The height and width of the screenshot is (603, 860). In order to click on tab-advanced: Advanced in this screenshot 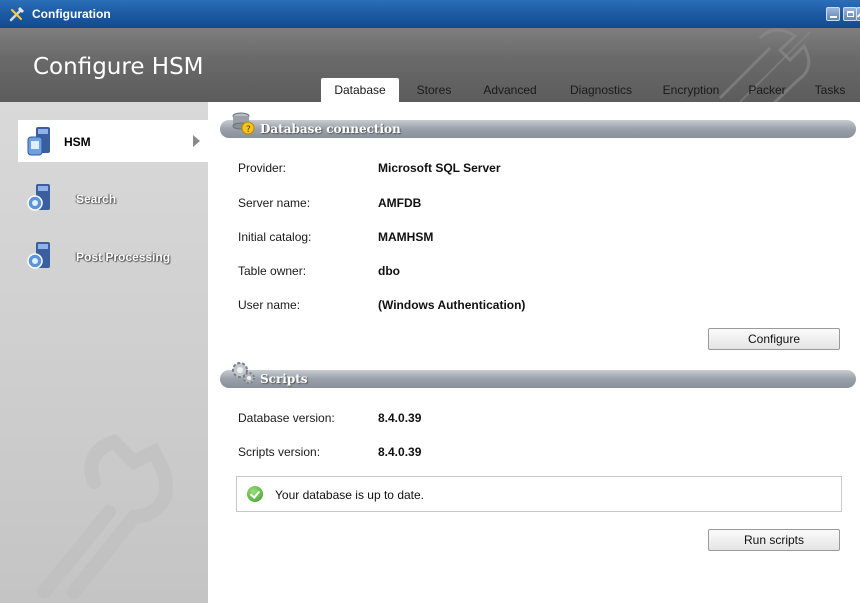, I will do `click(510, 90)`.